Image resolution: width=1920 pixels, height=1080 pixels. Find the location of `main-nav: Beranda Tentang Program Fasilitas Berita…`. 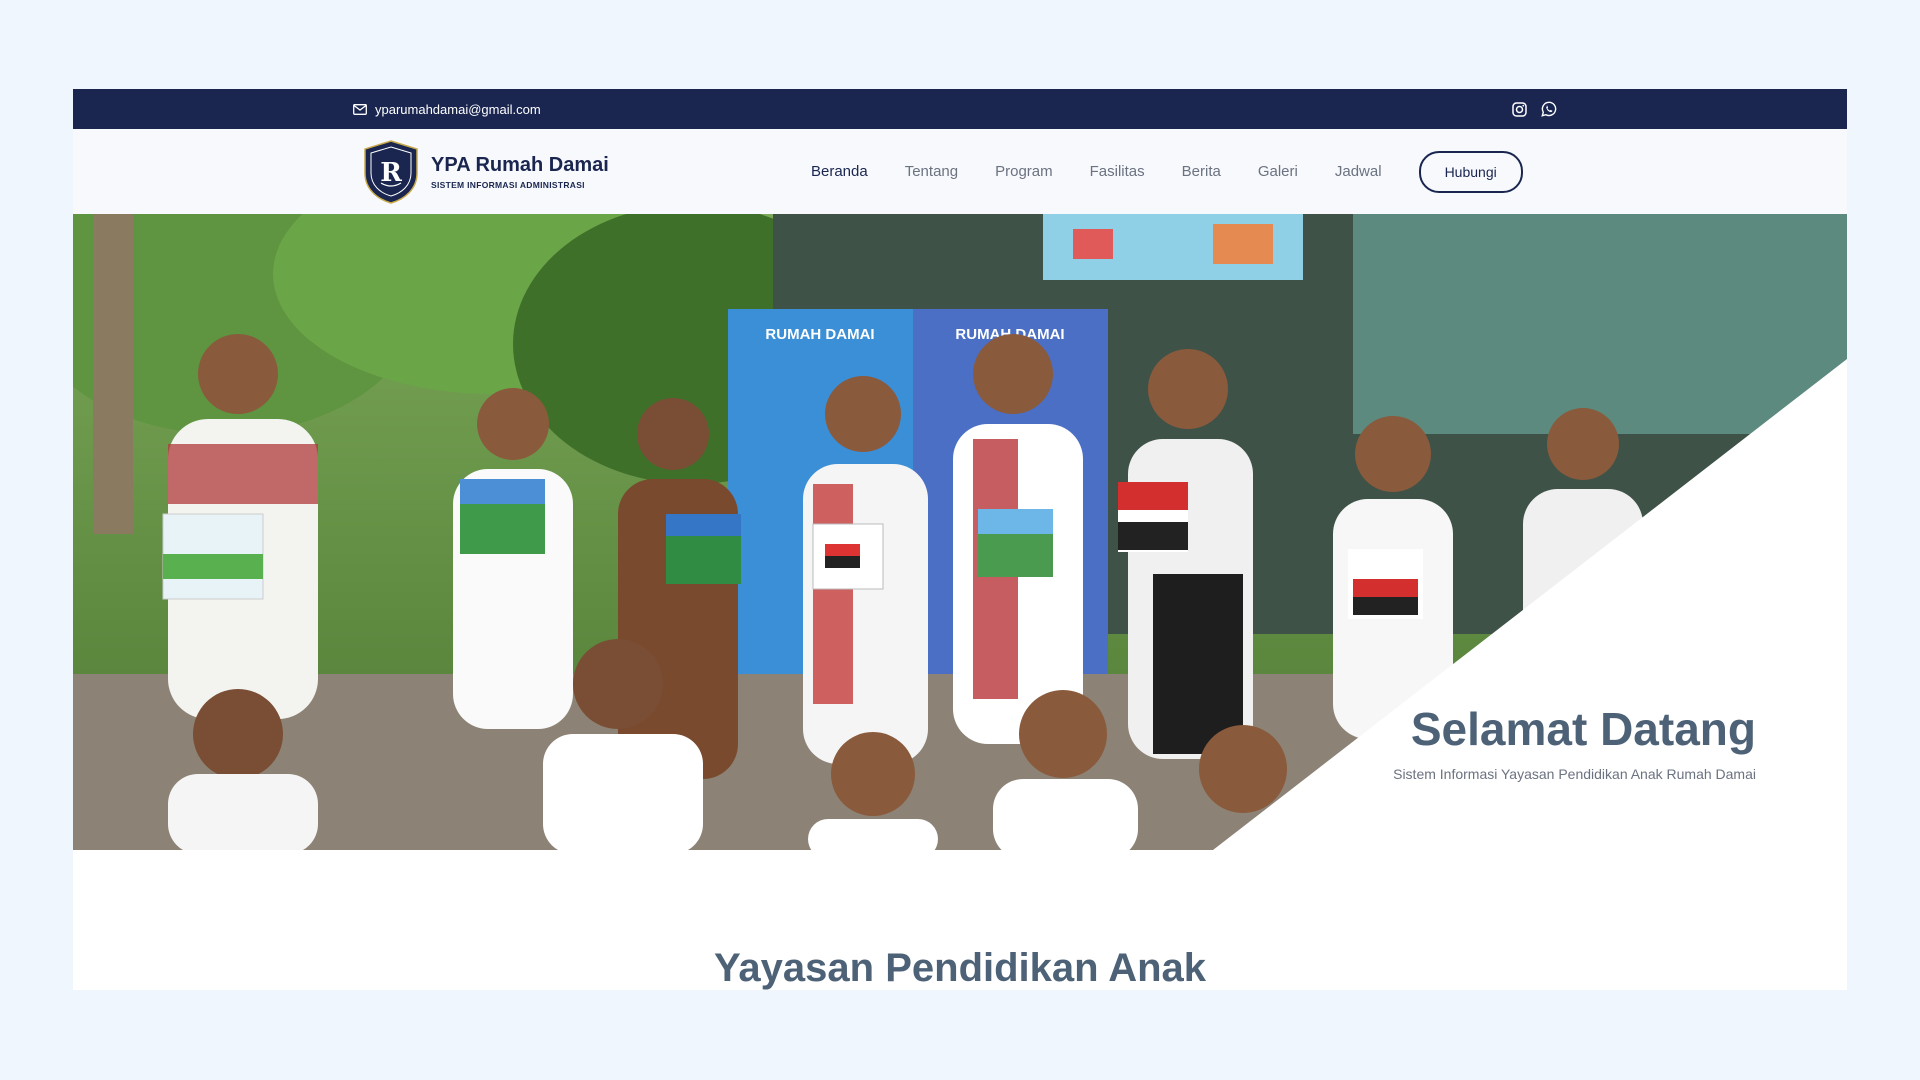

main-nav: Beranda Tentang Program Fasilitas Berita… is located at coordinates (1167, 171).